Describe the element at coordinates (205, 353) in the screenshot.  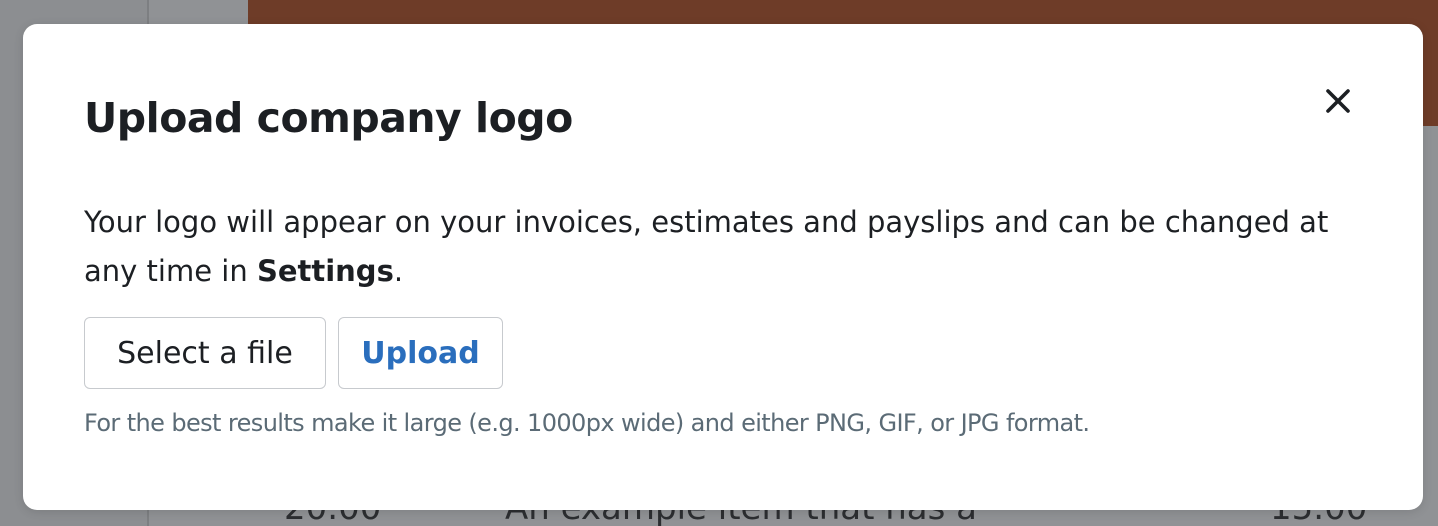
I see `select-file-button: Select a file` at that location.